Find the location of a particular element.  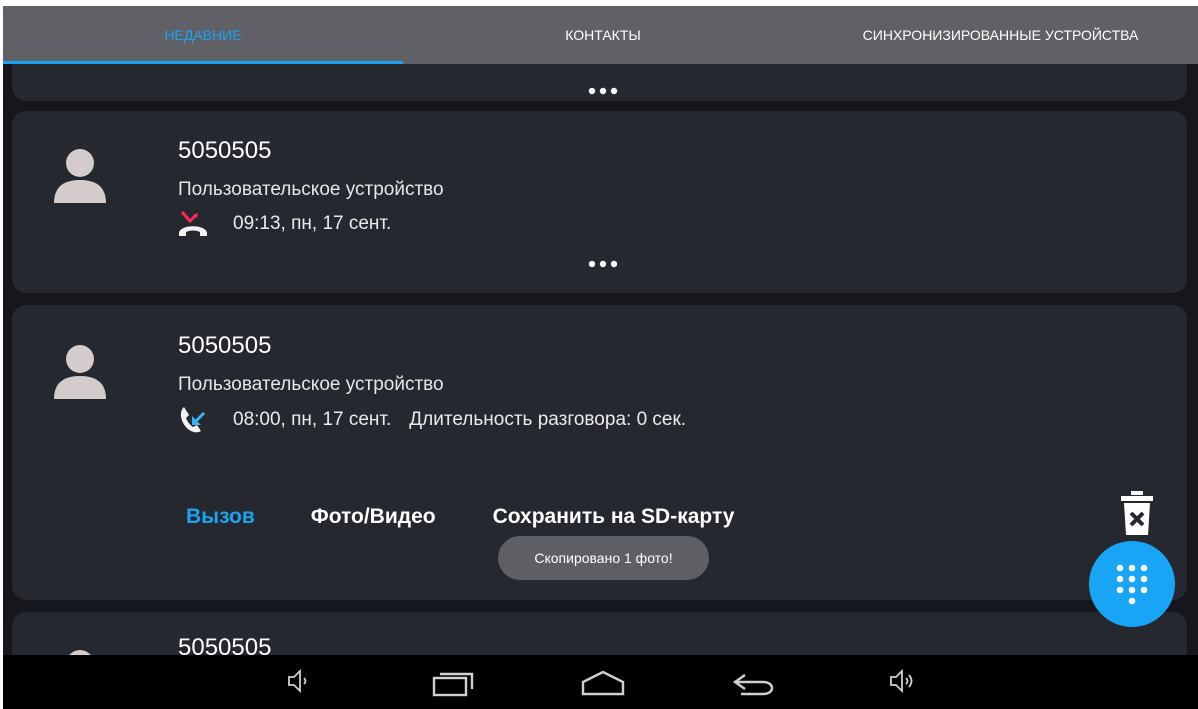

tab-synced-devices: Синхронизированные устройства is located at coordinates (1000, 35).